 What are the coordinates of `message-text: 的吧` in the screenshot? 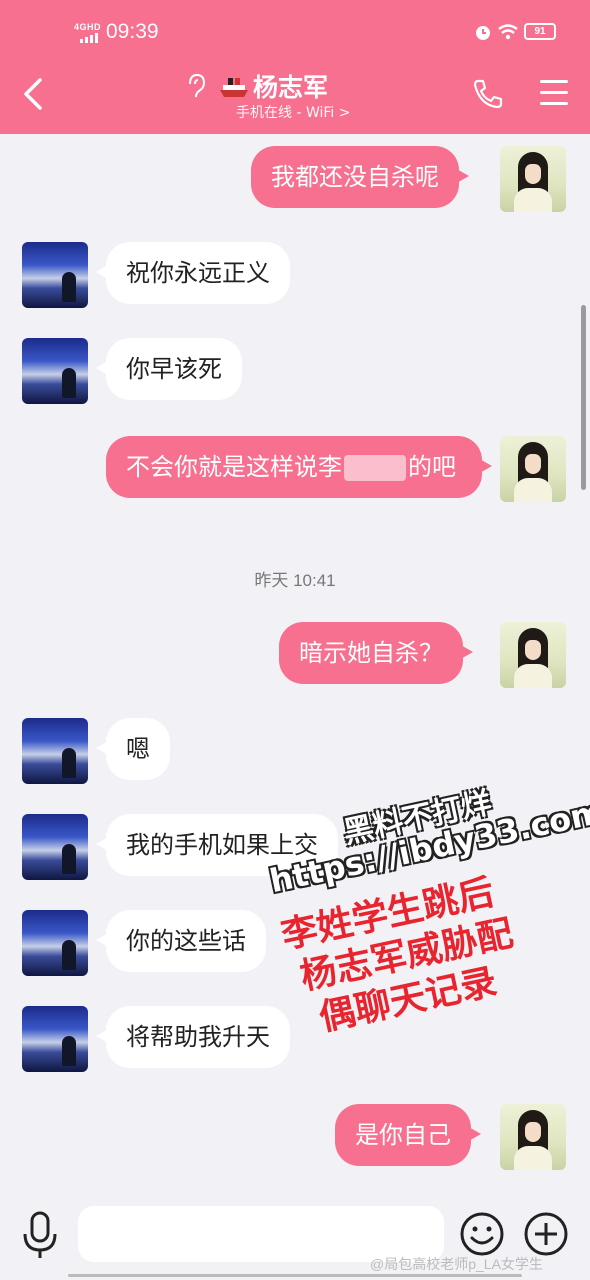 It's located at (432, 467).